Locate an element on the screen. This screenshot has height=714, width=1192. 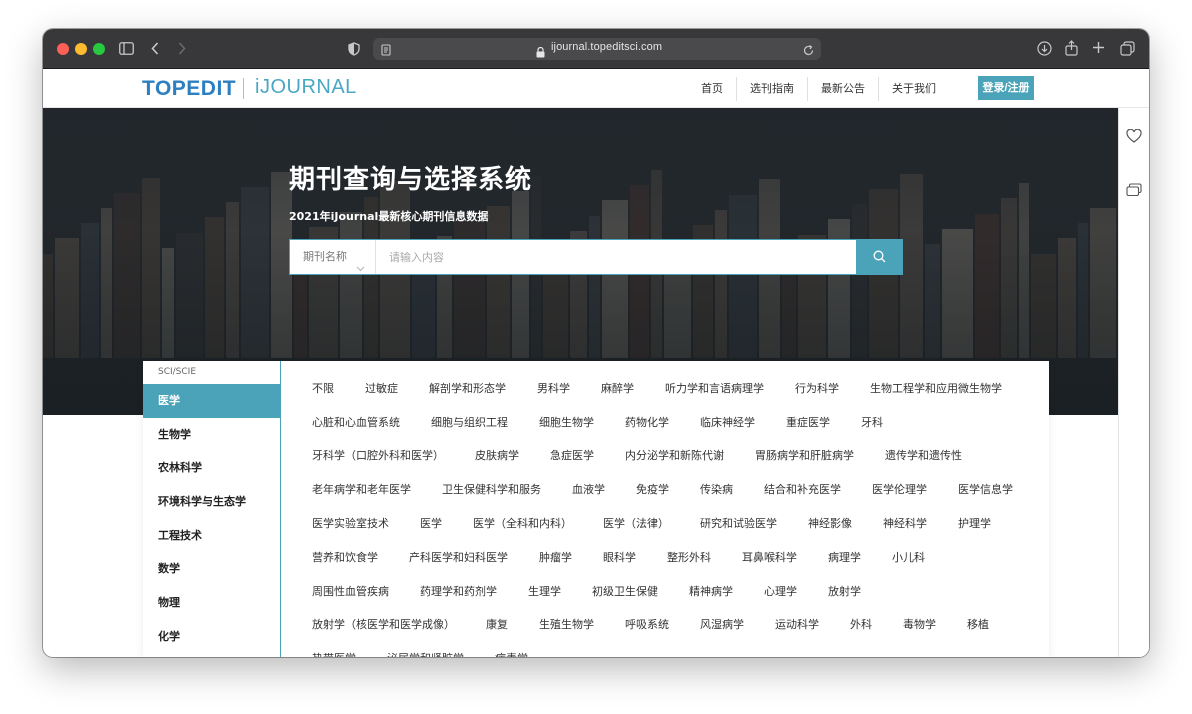
subject-item: 麻醉学 is located at coordinates (617, 388).